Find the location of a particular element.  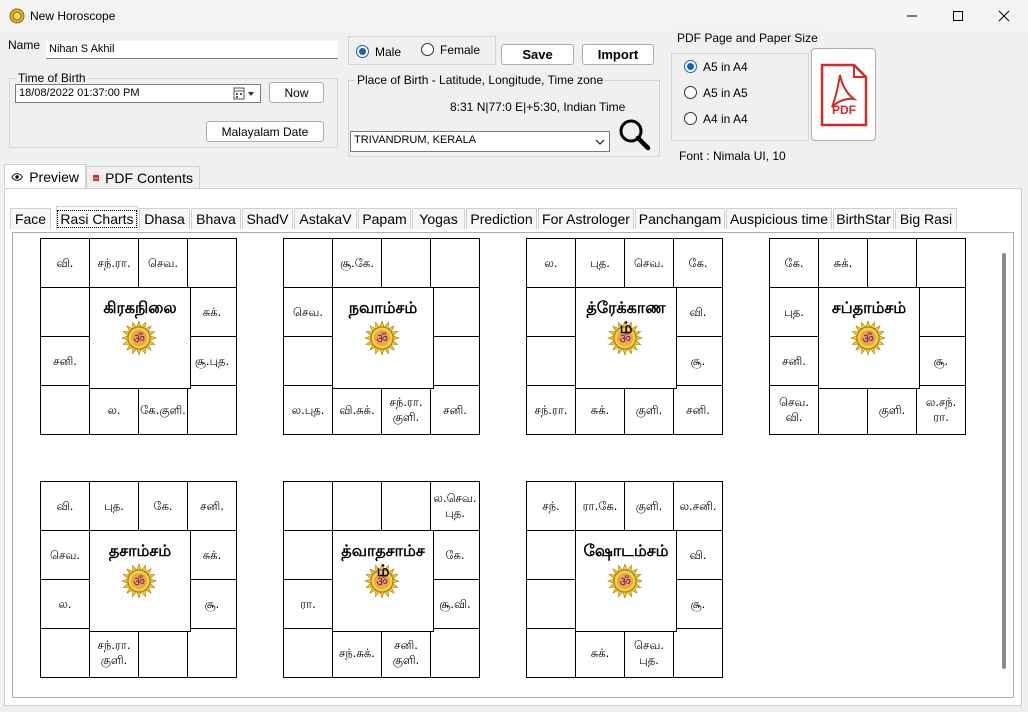

male-radio is located at coordinates (362, 51).